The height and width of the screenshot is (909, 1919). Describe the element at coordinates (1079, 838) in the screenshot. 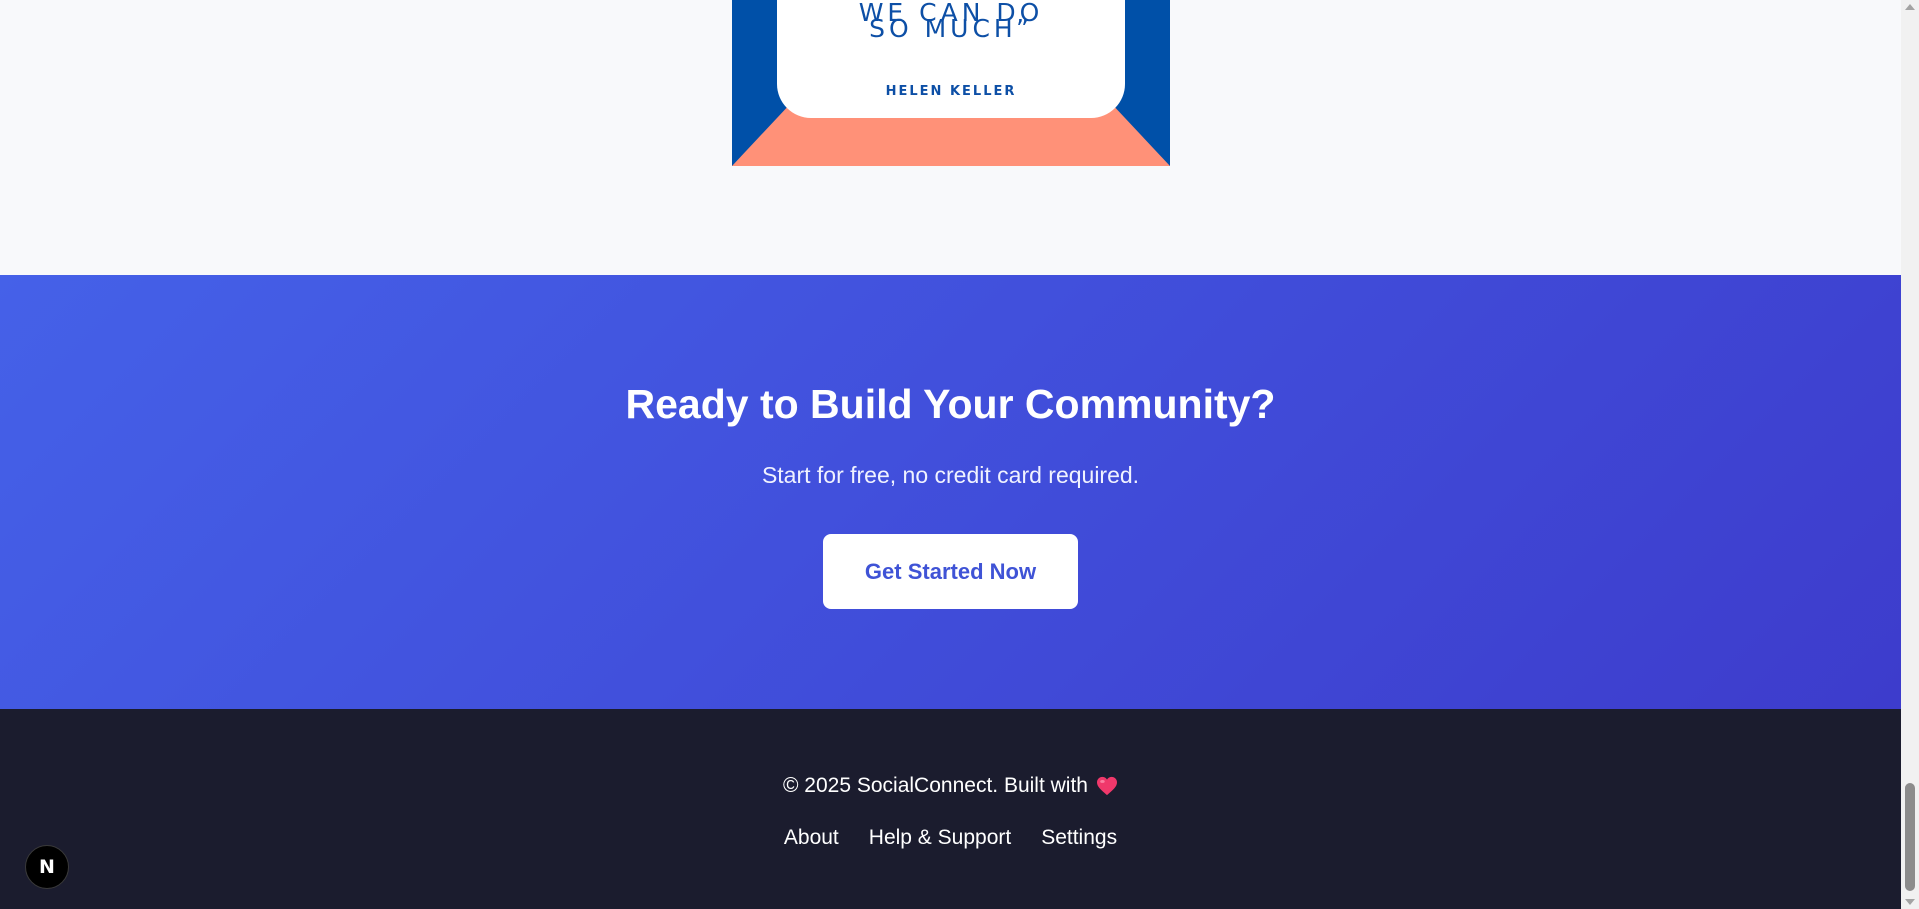

I see `footer-link-settings: Settings` at that location.